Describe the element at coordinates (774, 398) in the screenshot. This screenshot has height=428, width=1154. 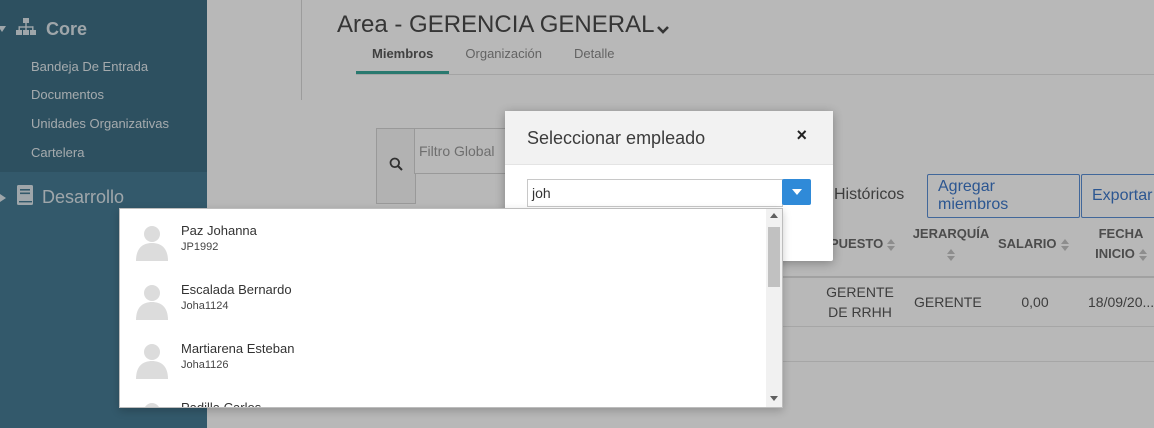
I see `scroll-down-icon` at that location.